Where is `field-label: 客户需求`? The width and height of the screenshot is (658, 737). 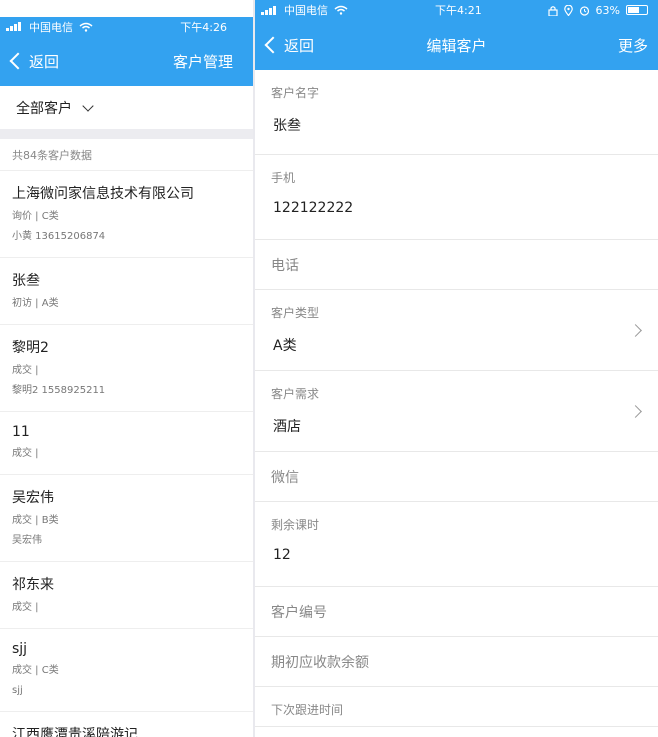 field-label: 客户需求 is located at coordinates (295, 394).